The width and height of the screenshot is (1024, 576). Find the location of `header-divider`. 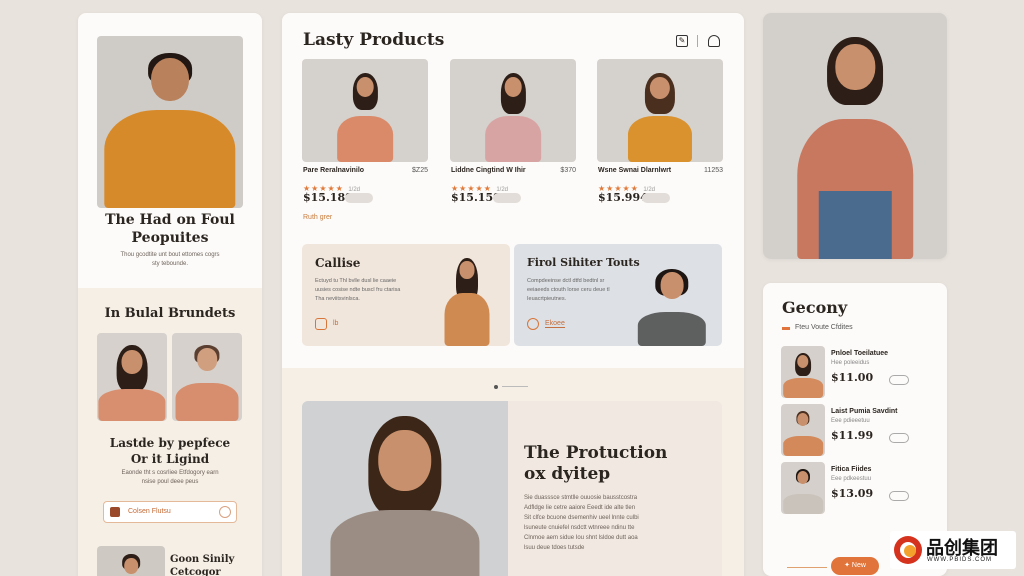

header-divider is located at coordinates (697, 41).